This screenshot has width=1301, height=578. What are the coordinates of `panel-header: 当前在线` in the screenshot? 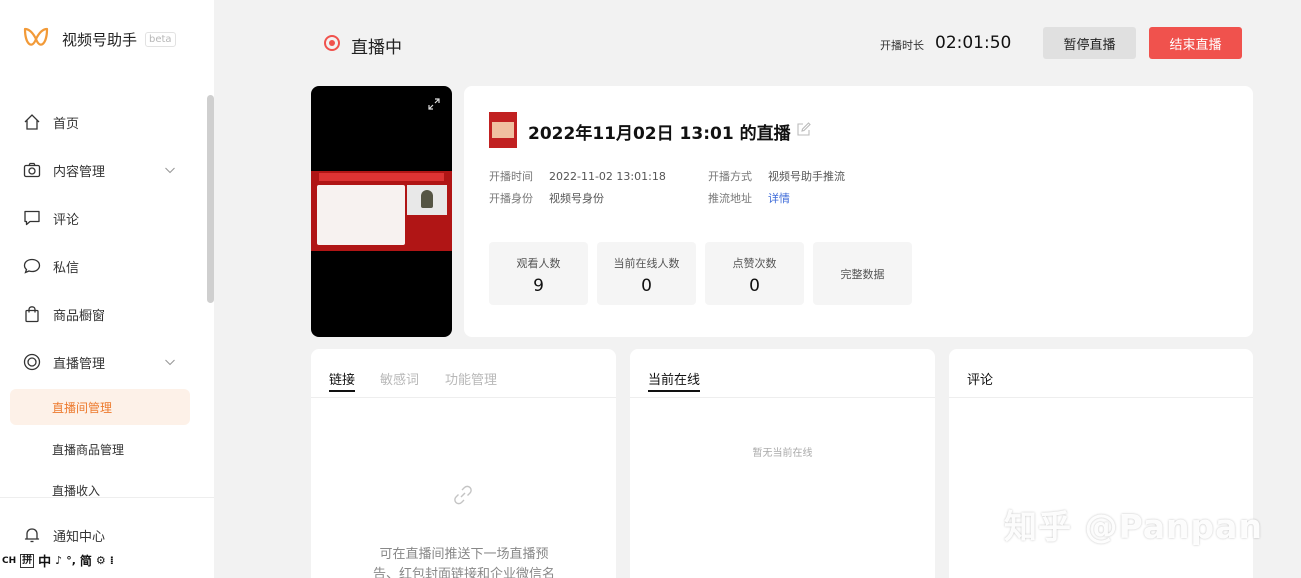 It's located at (782, 373).